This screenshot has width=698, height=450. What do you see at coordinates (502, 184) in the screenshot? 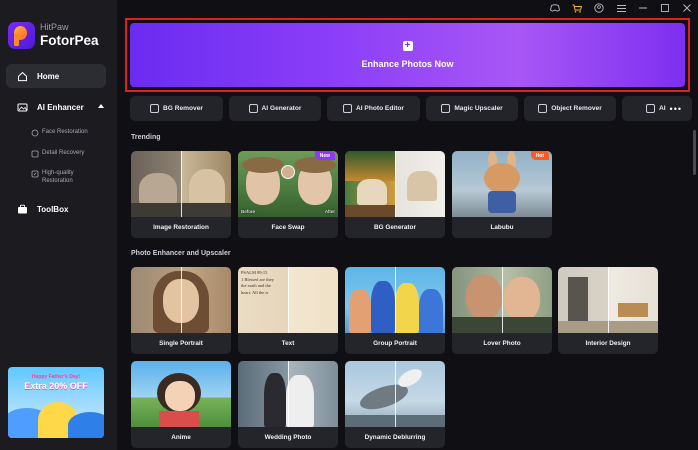
I see `labubu-thumb: Hot` at bounding box center [502, 184].